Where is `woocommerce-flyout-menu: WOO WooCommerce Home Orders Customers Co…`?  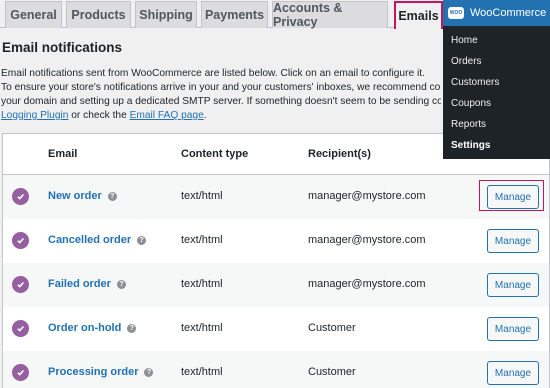
woocommerce-flyout-menu: WOO WooCommerce Home Orders Customers Co… is located at coordinates (496, 79).